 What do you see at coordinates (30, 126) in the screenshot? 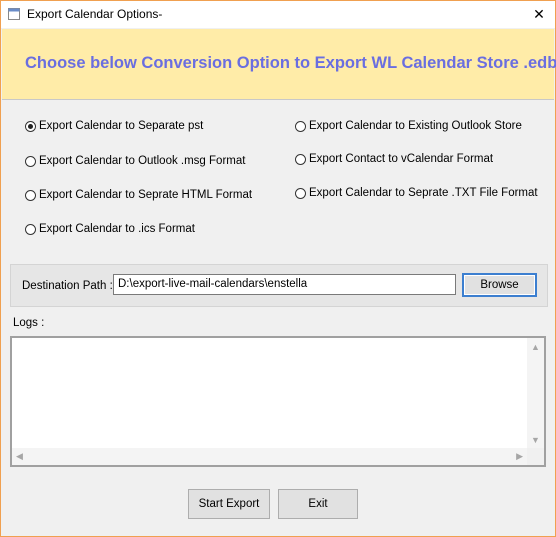
I see `radio-button-checked` at bounding box center [30, 126].